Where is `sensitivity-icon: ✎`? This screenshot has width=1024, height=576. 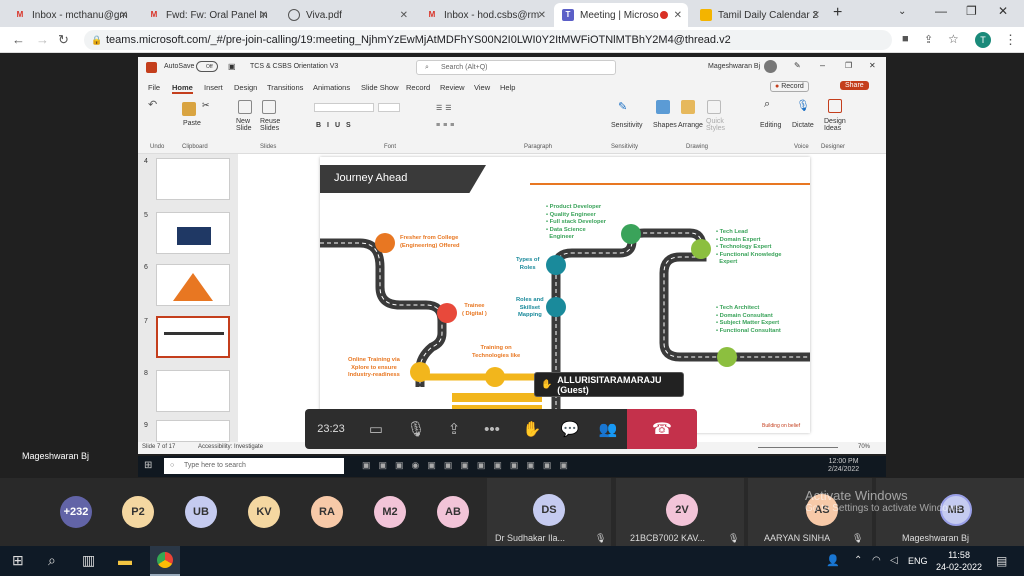
sensitivity-icon: ✎ is located at coordinates (625, 107).